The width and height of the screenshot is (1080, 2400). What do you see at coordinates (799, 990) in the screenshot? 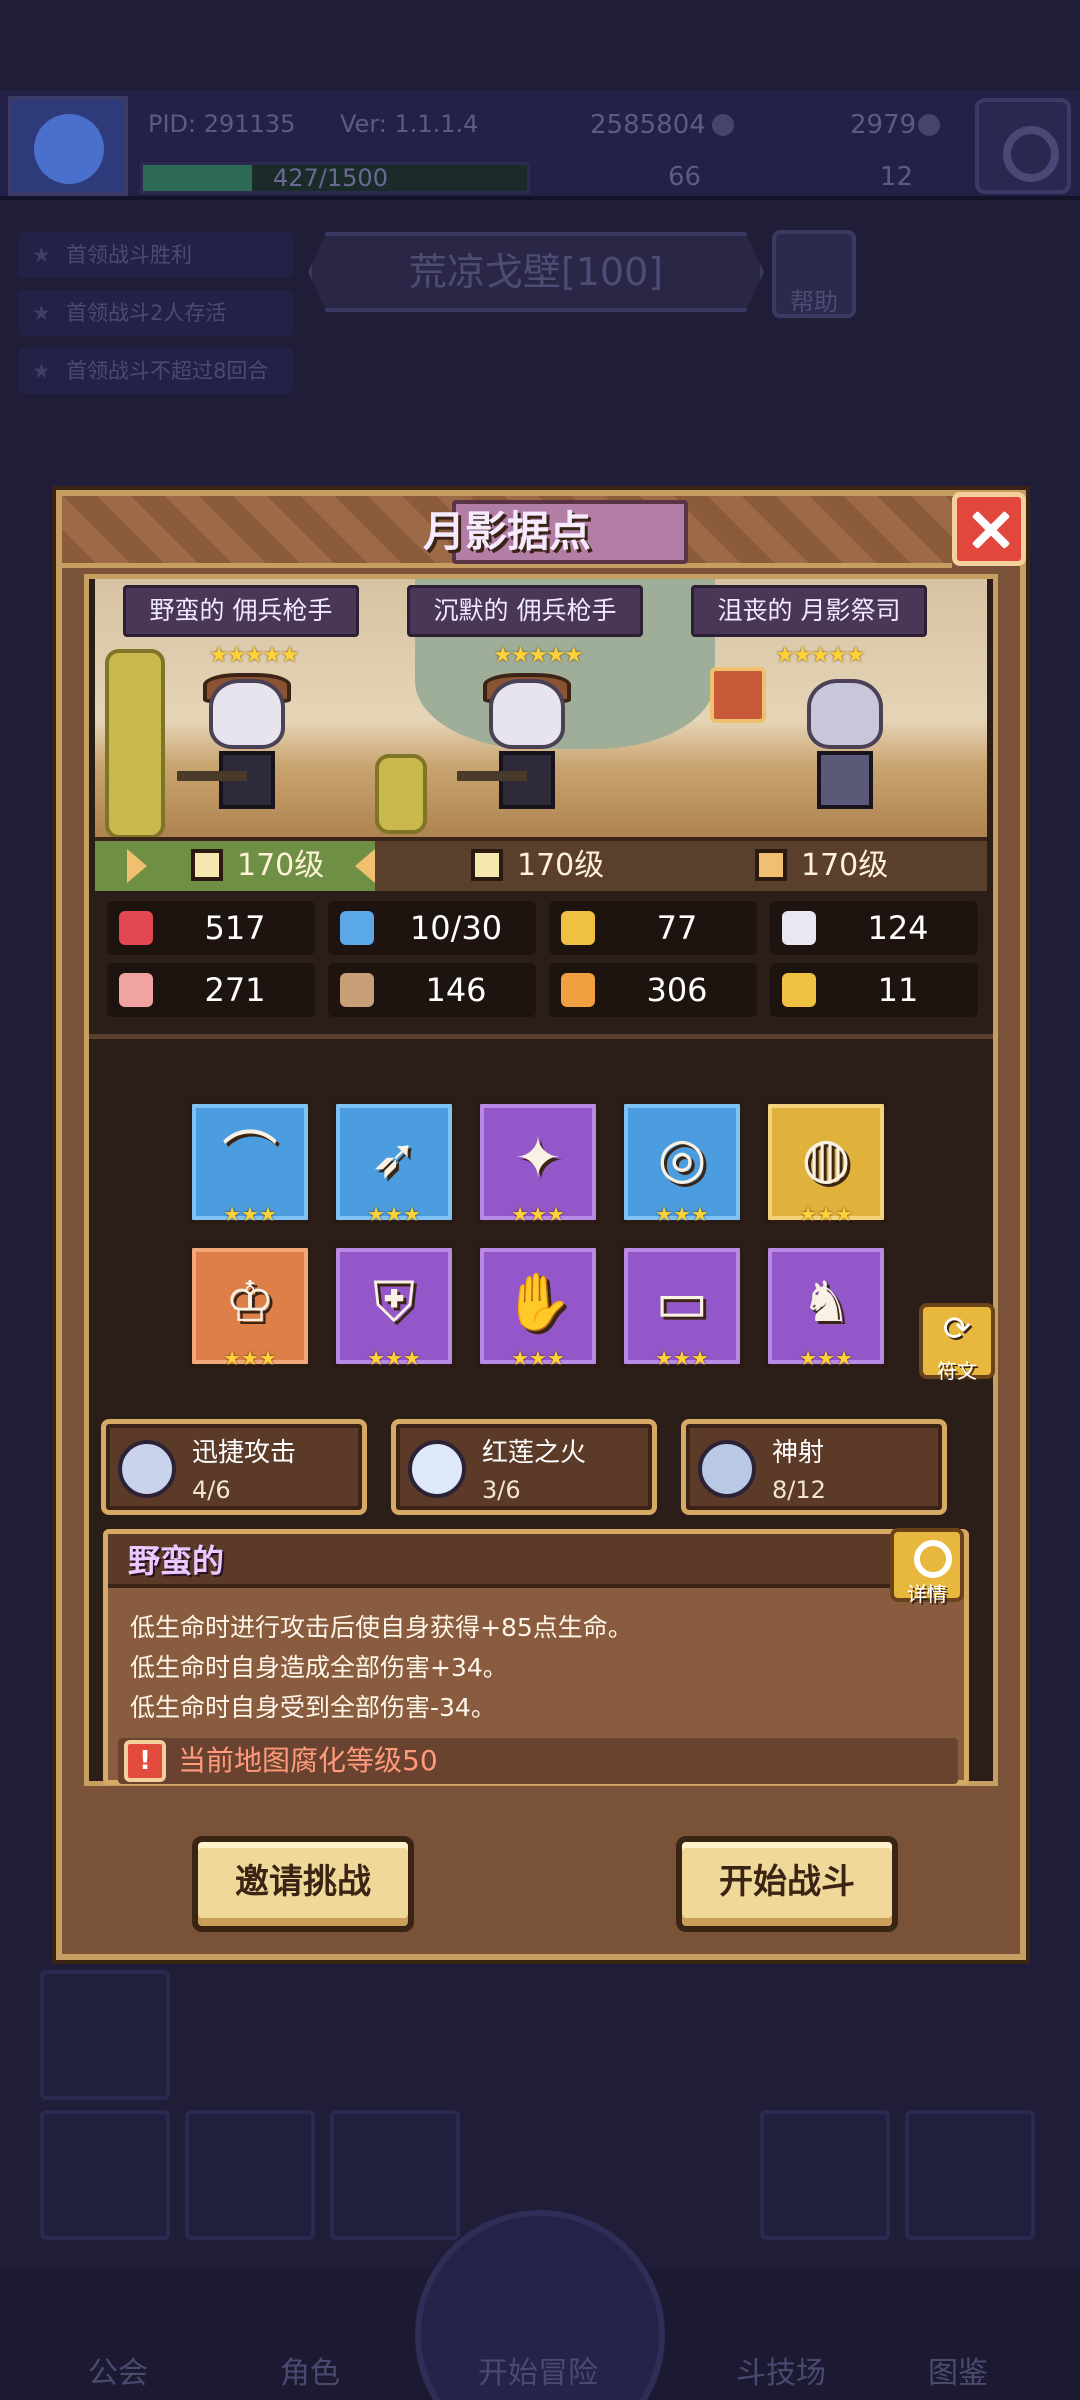
I see `horseshoe-icon` at bounding box center [799, 990].